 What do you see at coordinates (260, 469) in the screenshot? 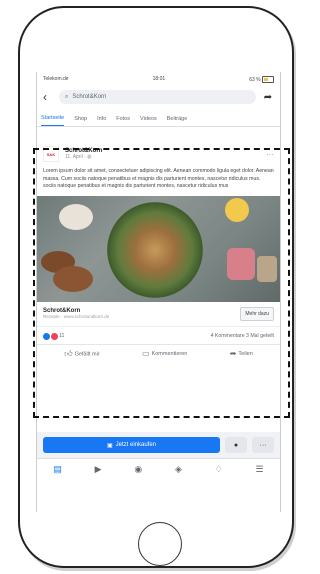
I see `menu-icon: ☰` at bounding box center [260, 469].